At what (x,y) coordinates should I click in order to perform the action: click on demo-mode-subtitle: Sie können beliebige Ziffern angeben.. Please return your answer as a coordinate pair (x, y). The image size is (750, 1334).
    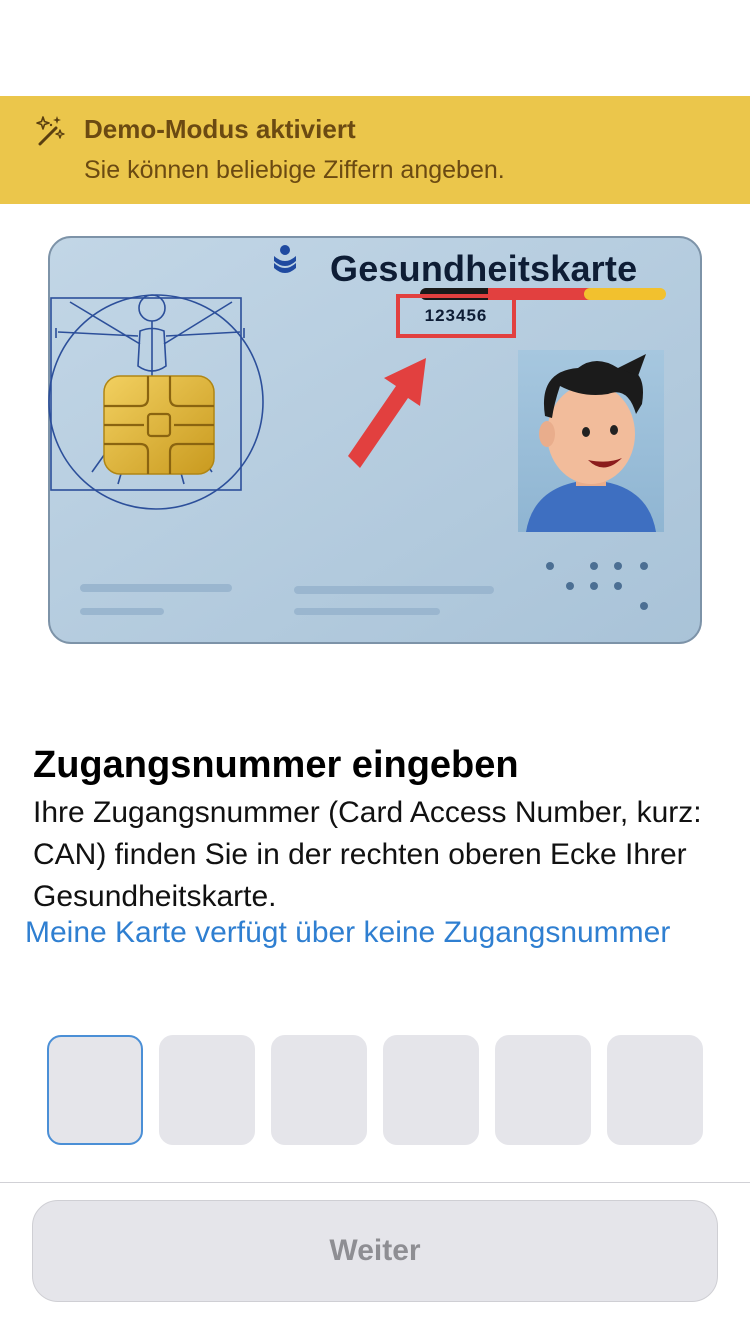
    Looking at the image, I should click on (294, 170).